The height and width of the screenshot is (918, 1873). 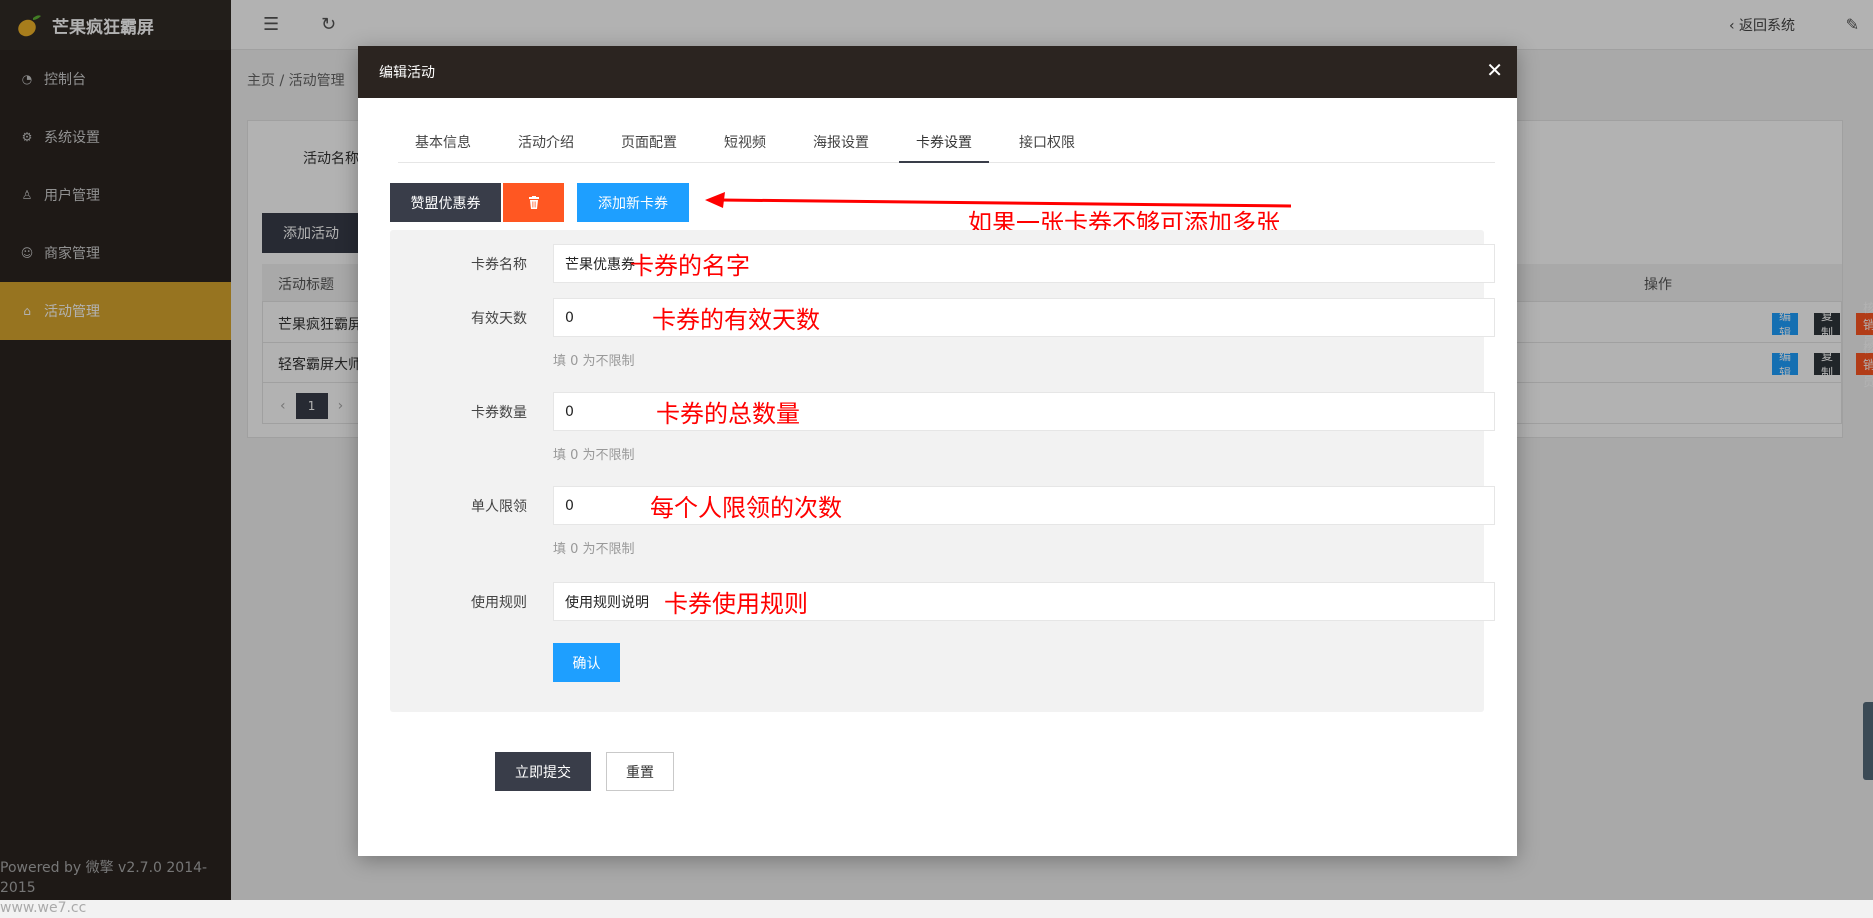 I want to click on modal-header: 编辑活动 ✕, so click(x=937, y=72).